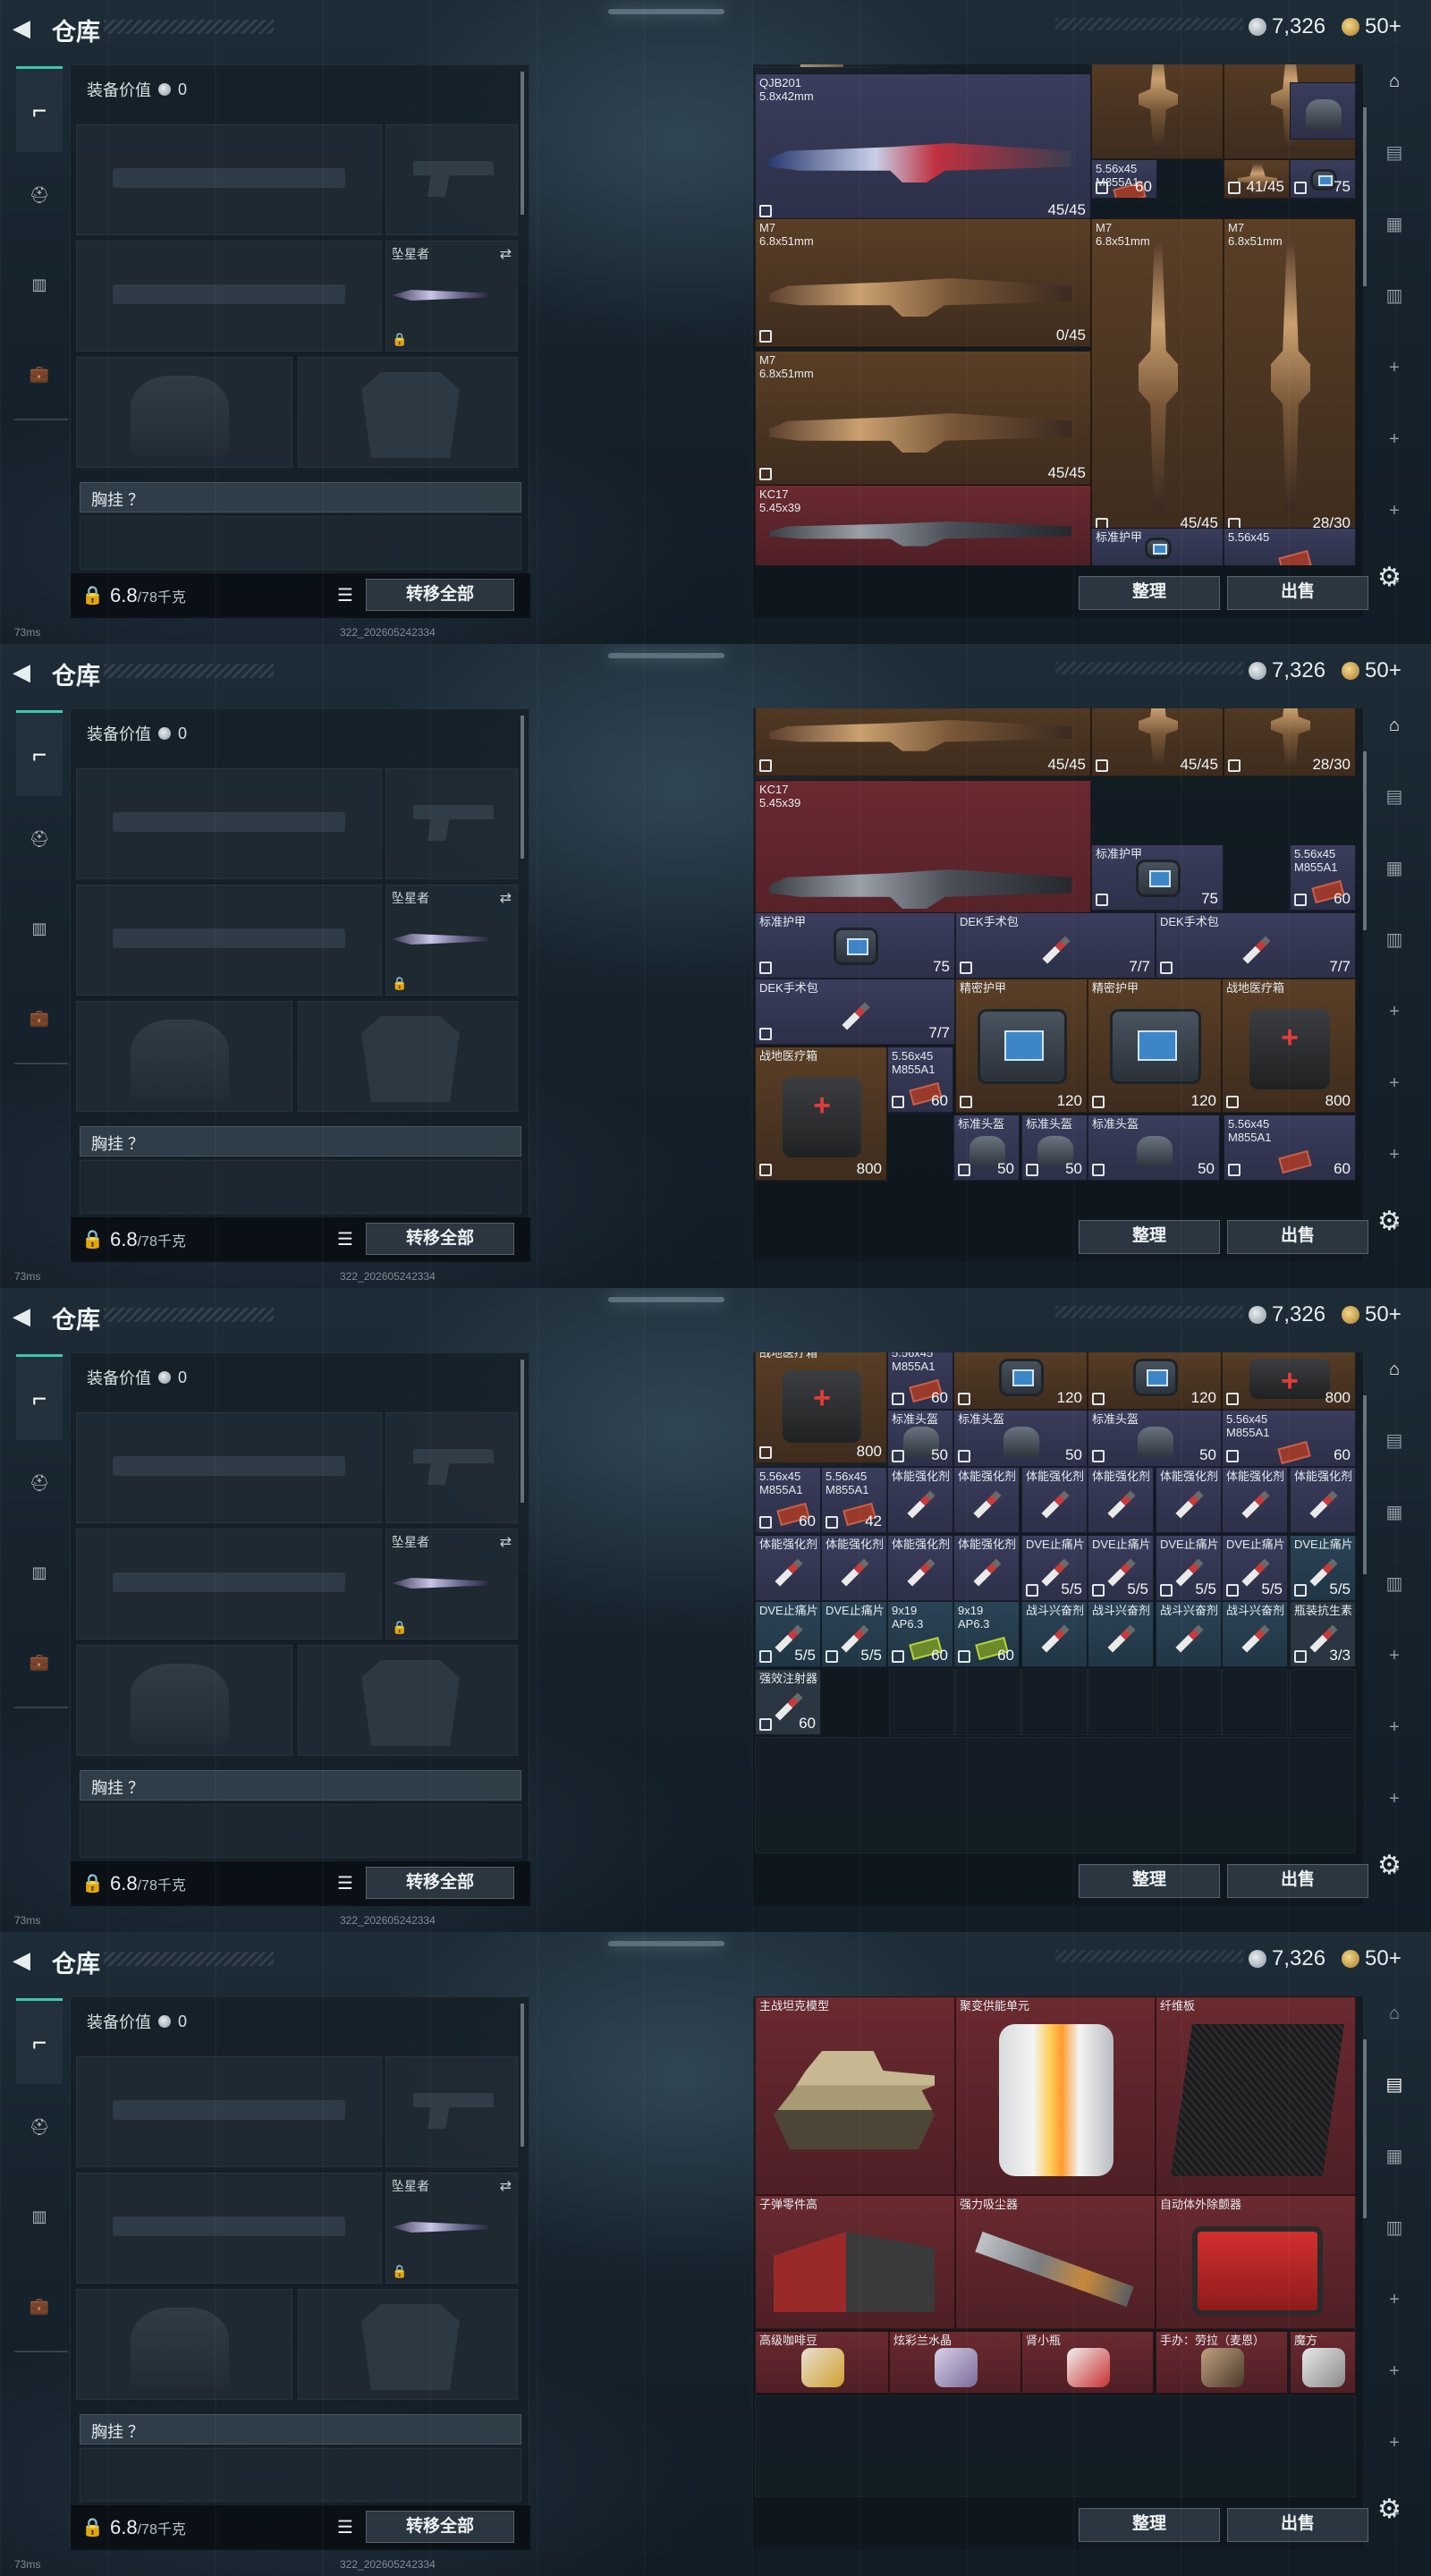 This screenshot has height=2576, width=1431. What do you see at coordinates (1389, 1865) in the screenshot?
I see `settings-gear-icon: ⚙` at bounding box center [1389, 1865].